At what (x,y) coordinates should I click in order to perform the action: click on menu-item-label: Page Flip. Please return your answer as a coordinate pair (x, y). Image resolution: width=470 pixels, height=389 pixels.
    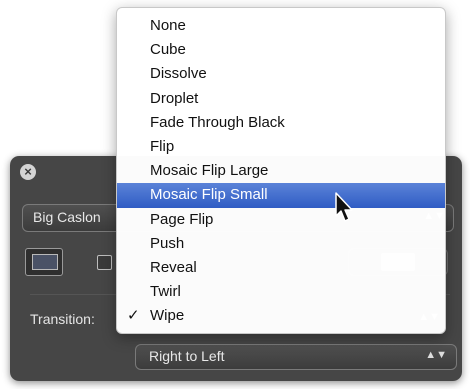
    Looking at the image, I should click on (182, 219).